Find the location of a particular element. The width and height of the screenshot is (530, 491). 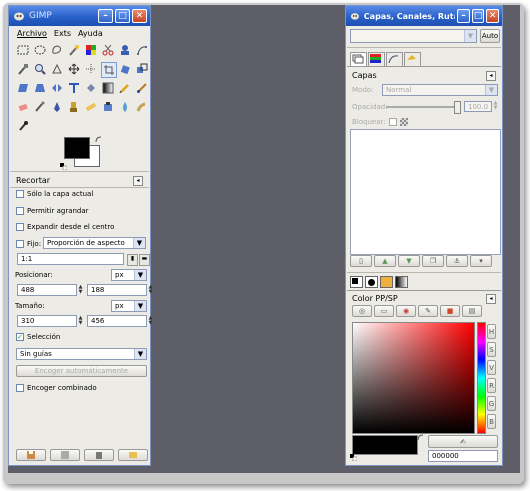

allow-growing-checkbox is located at coordinates (20, 211).